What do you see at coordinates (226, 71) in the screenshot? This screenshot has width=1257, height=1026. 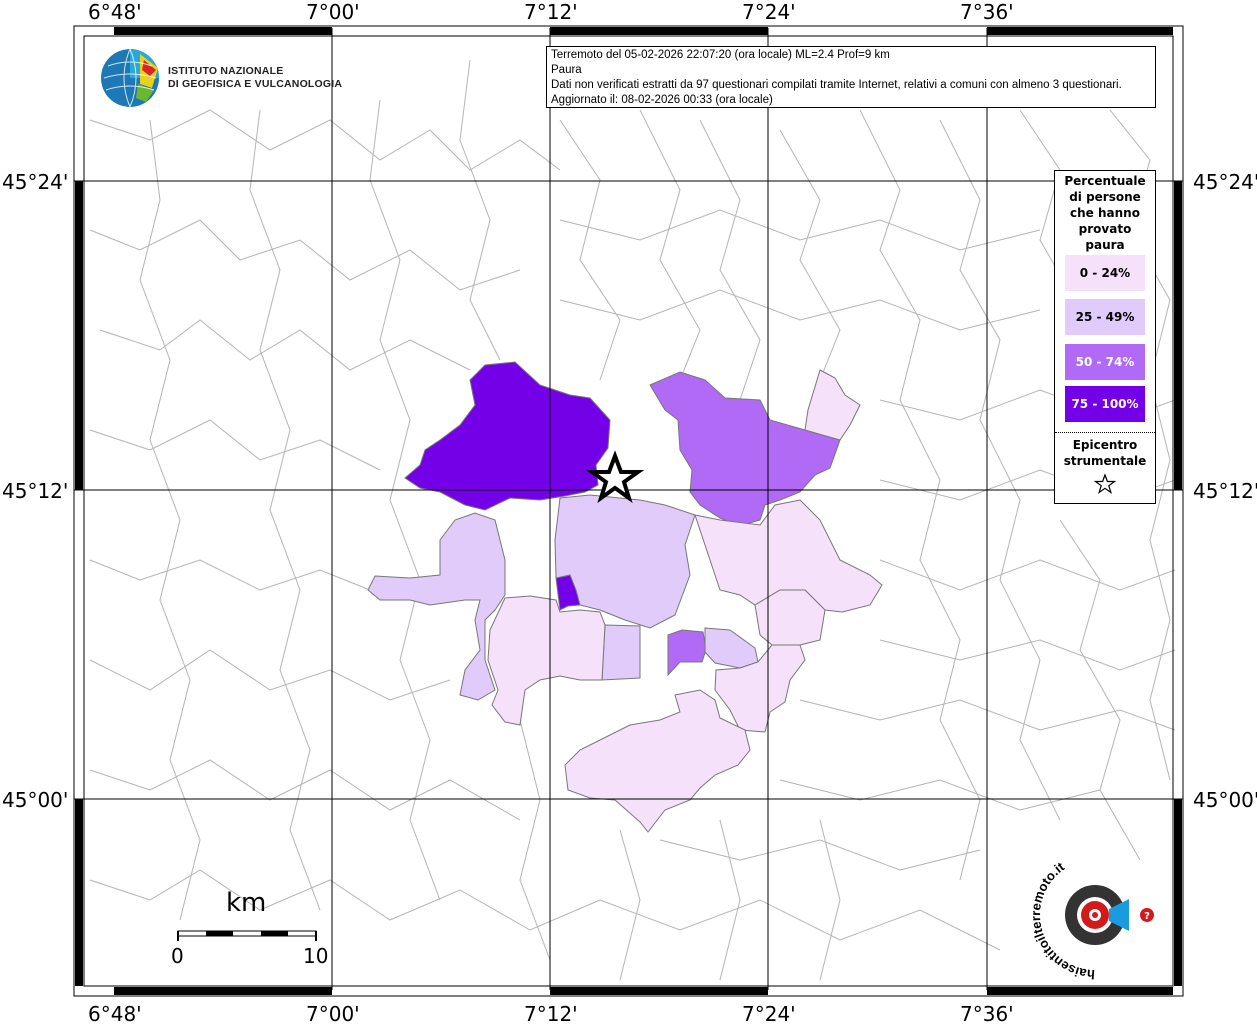 I see `ingv-name-line1: ISTITUTO NAZIONALE` at bounding box center [226, 71].